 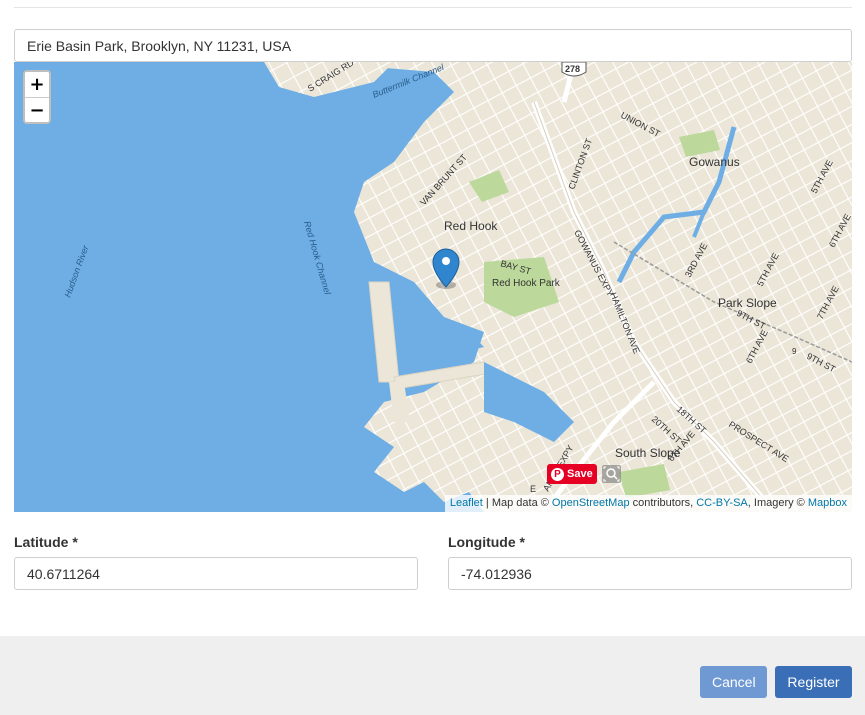 I want to click on zoom-out-button: −, so click(x=37, y=109).